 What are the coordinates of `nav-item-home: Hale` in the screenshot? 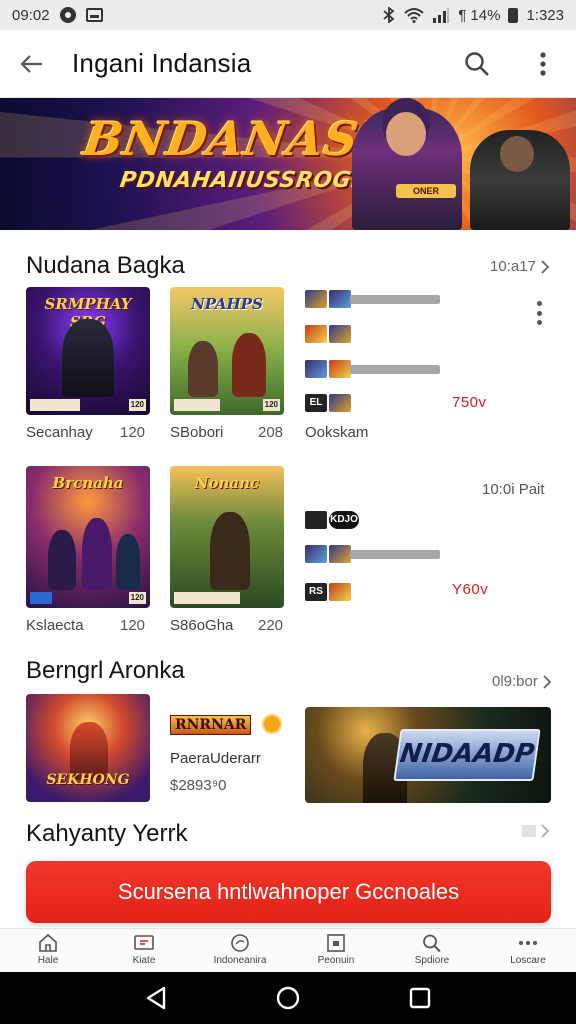 It's located at (48, 950).